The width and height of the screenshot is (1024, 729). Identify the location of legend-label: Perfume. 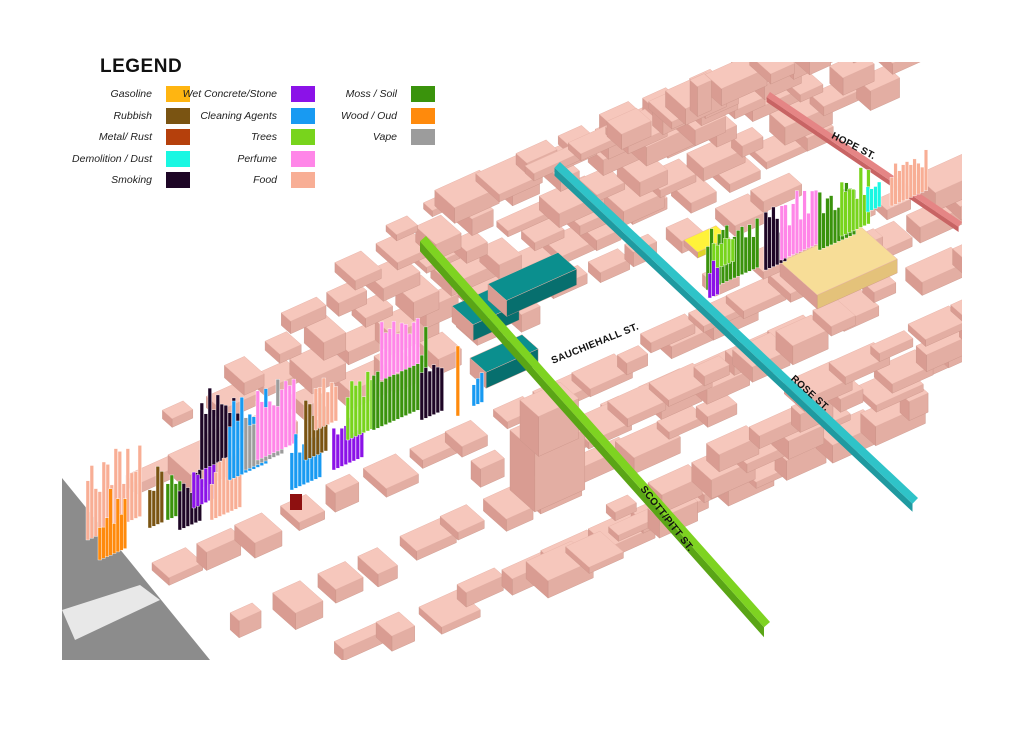
(257, 158).